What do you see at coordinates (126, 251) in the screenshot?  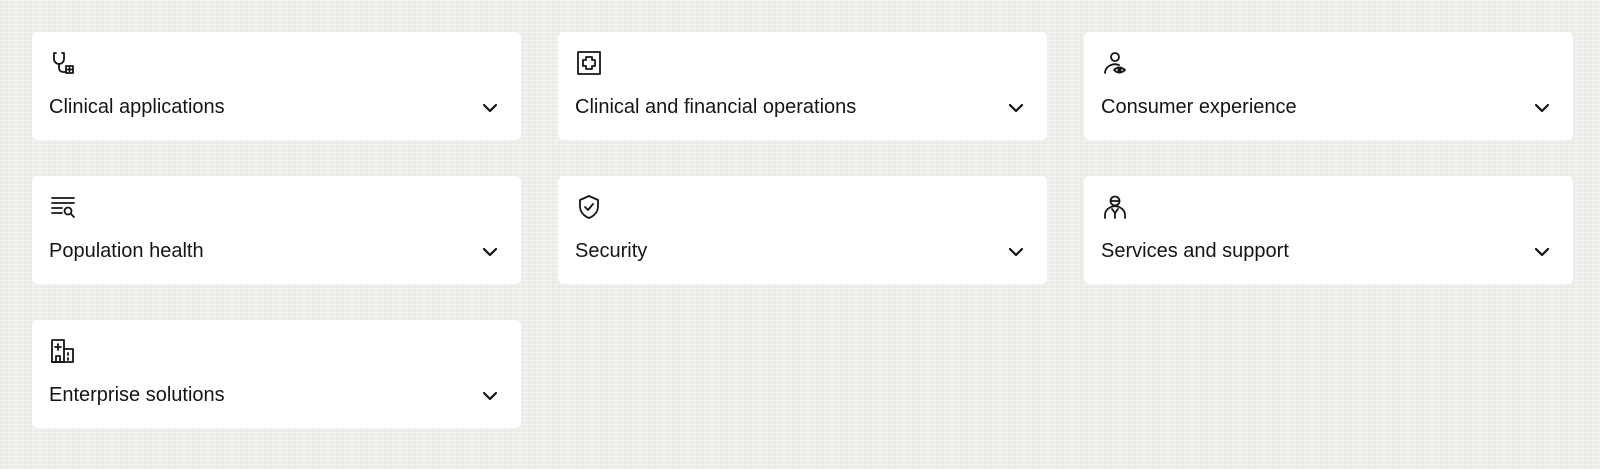 I see `card-label: Population health` at bounding box center [126, 251].